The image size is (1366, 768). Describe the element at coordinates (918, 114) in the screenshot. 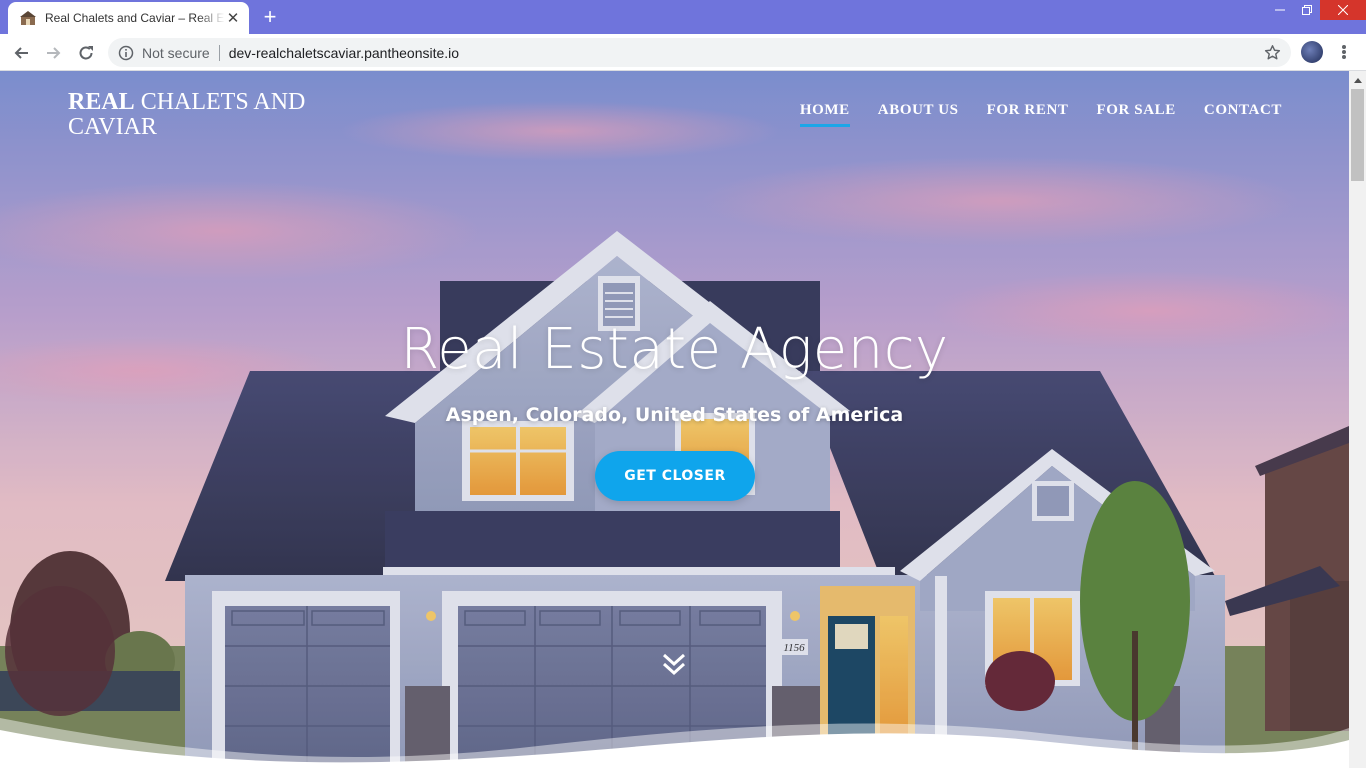

I see `nav-about-us: About Us` at that location.